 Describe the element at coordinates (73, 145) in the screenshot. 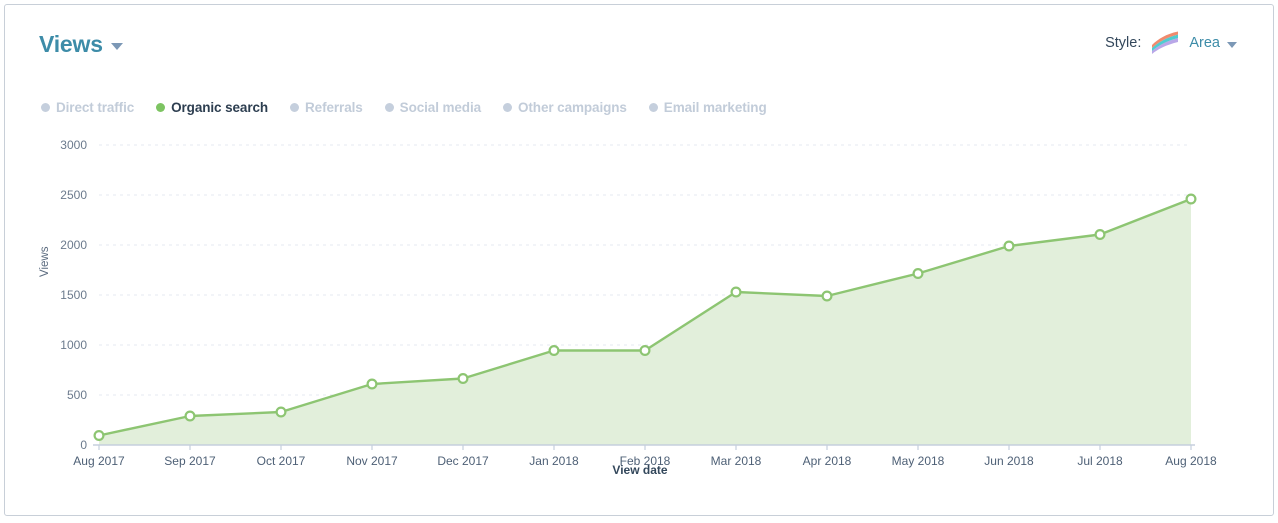

I see `y-axis-tick-label: 3000` at that location.